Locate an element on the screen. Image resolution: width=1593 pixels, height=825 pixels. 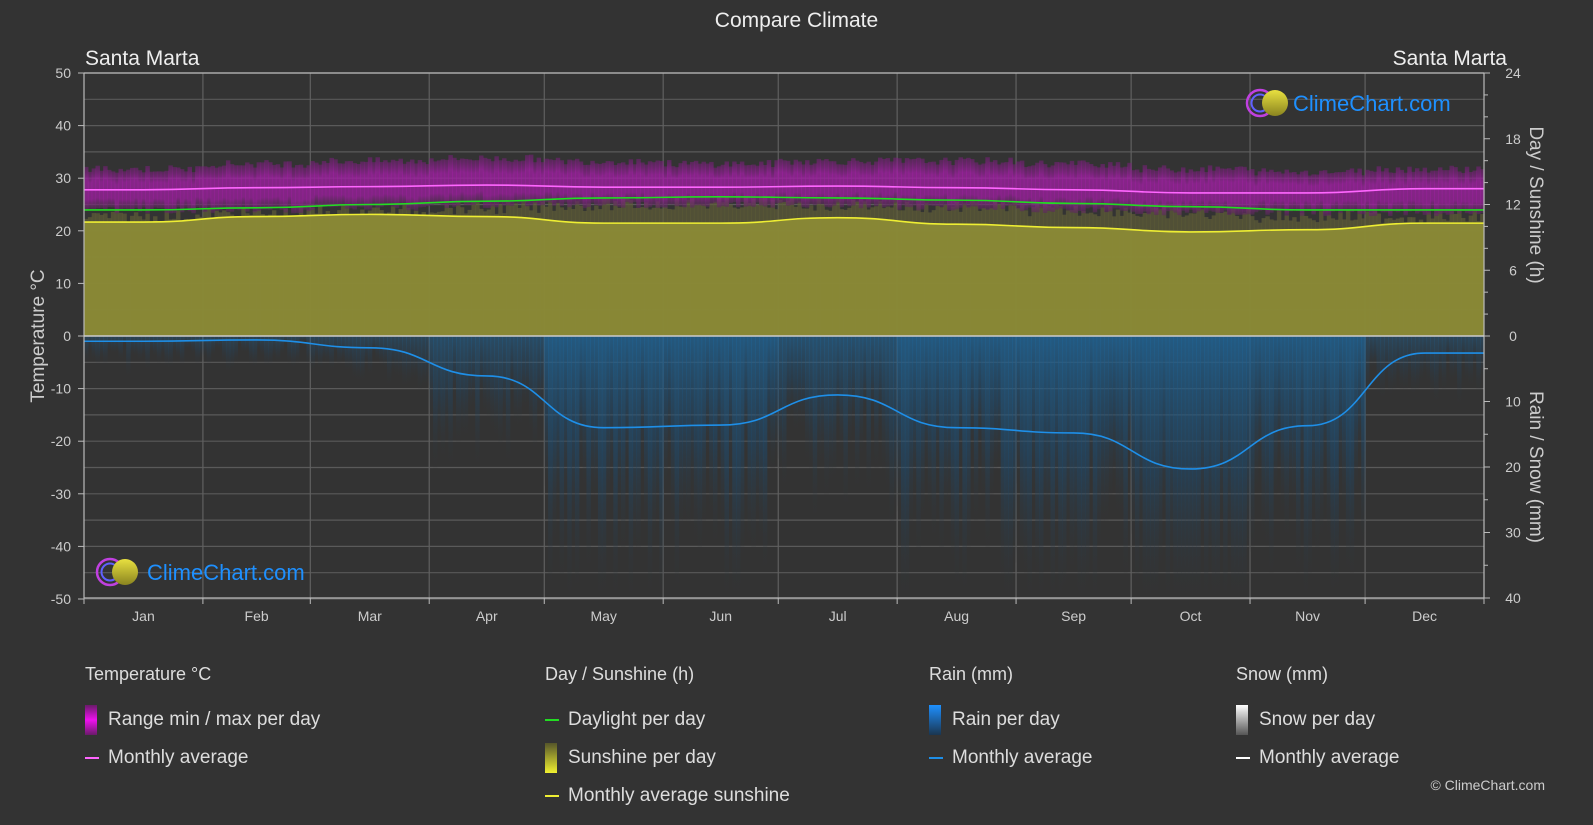
month-label: Mar is located at coordinates (370, 616).